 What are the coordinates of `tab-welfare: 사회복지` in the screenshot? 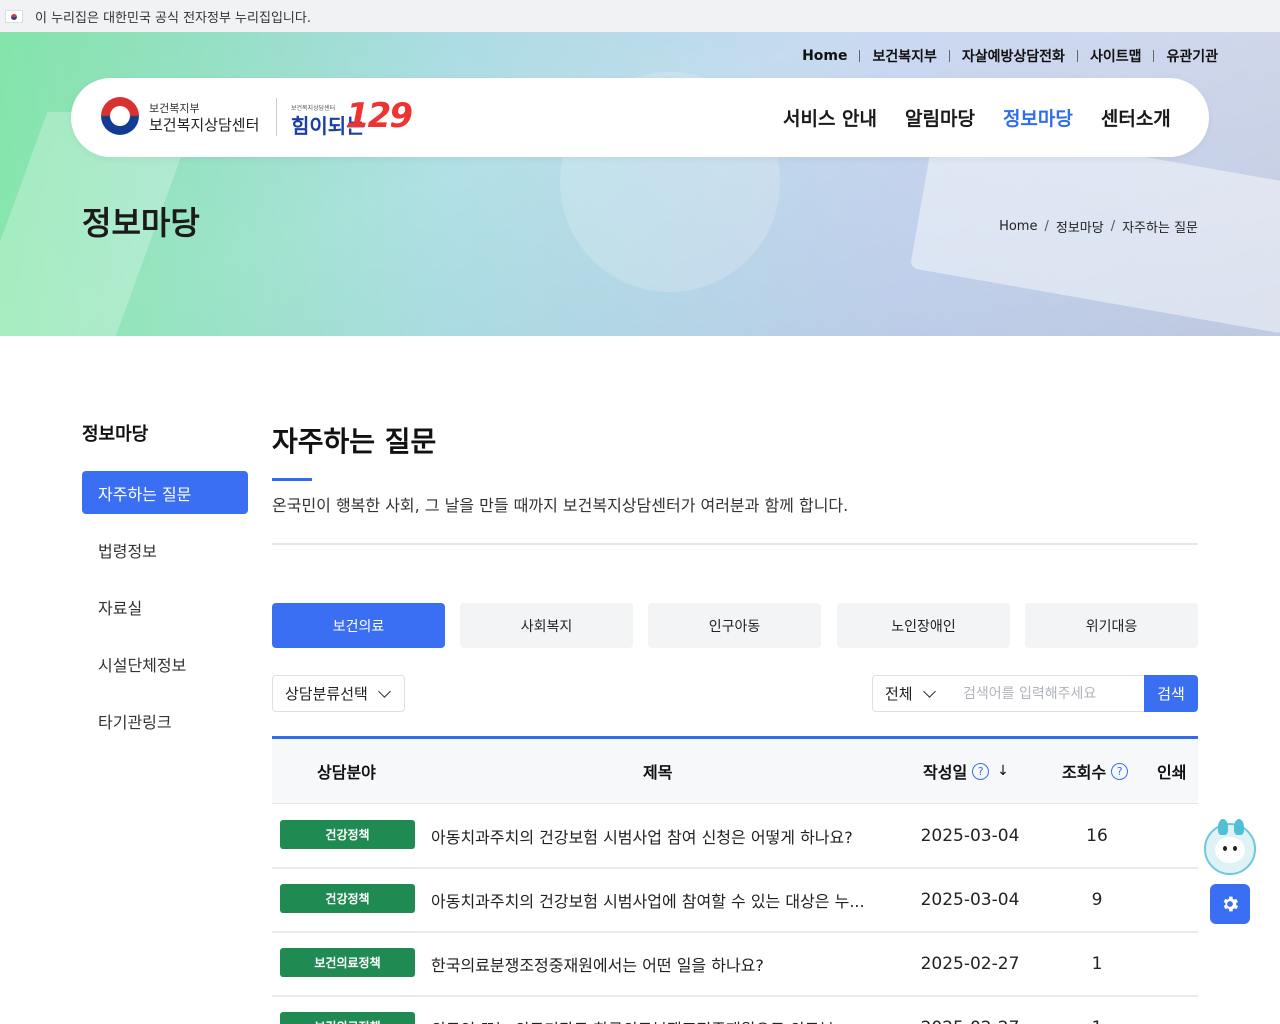 It's located at (546, 625).